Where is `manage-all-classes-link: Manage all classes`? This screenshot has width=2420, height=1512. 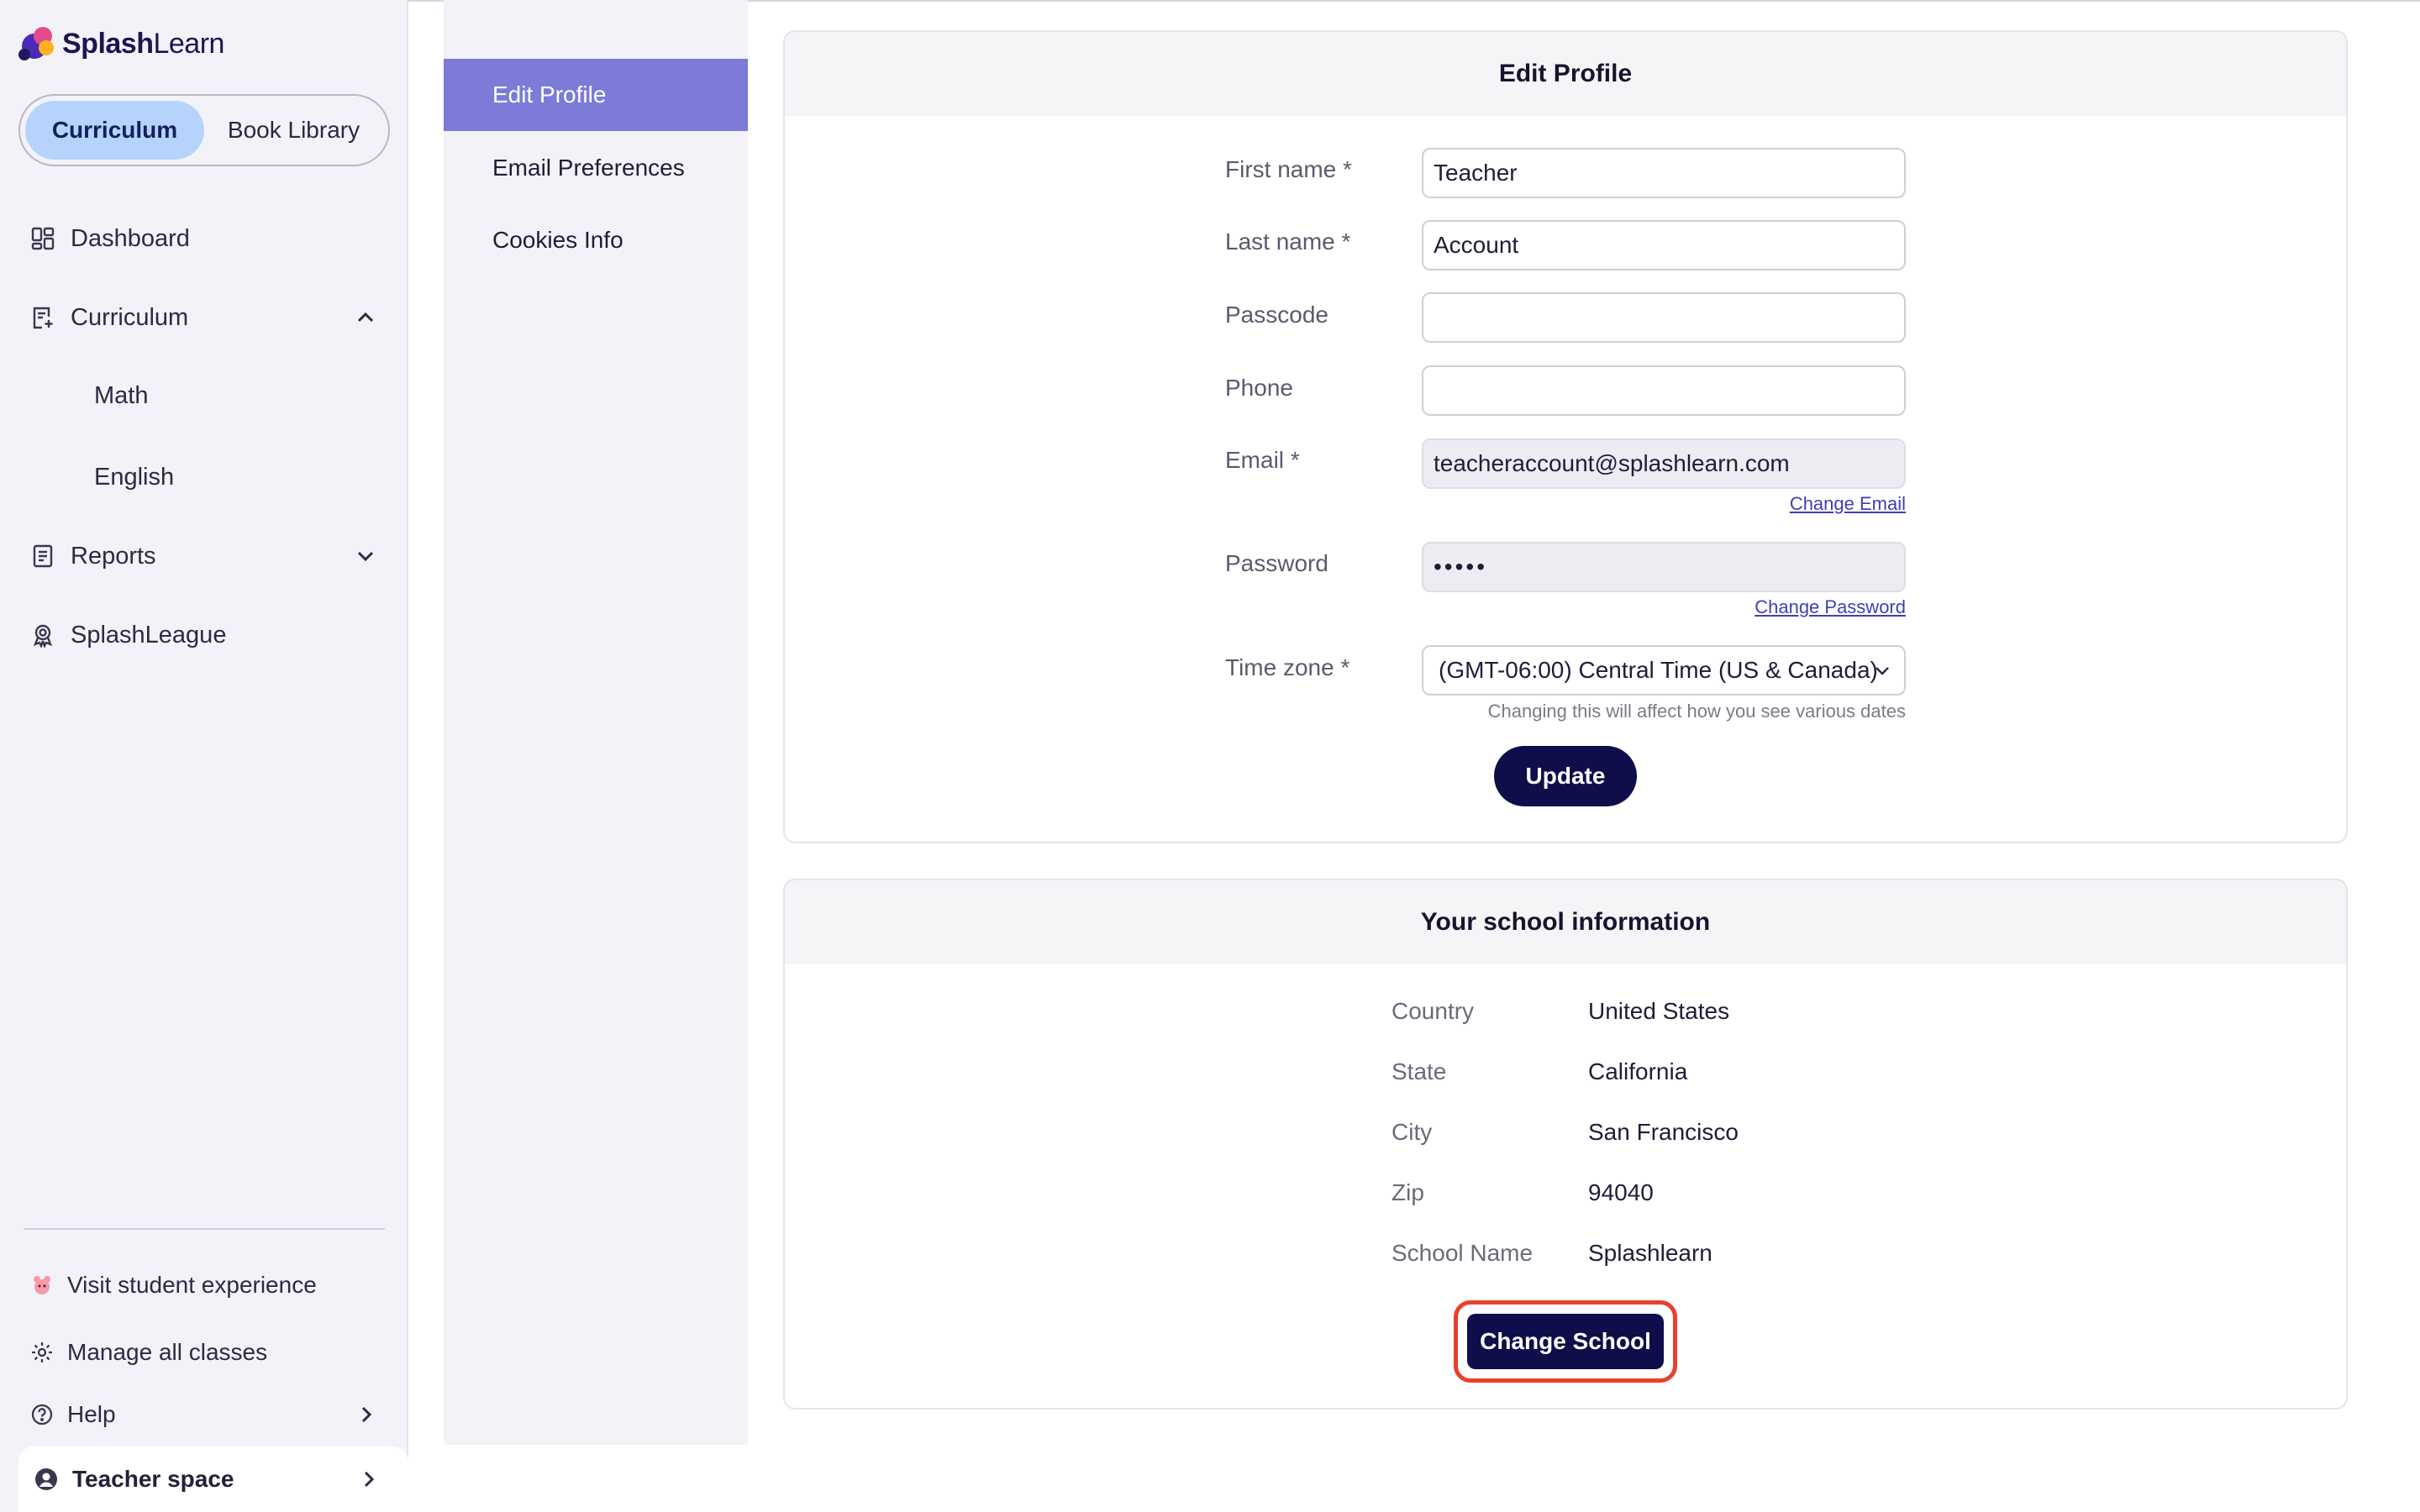
manage-all-classes-link: Manage all classes is located at coordinates (204, 1352).